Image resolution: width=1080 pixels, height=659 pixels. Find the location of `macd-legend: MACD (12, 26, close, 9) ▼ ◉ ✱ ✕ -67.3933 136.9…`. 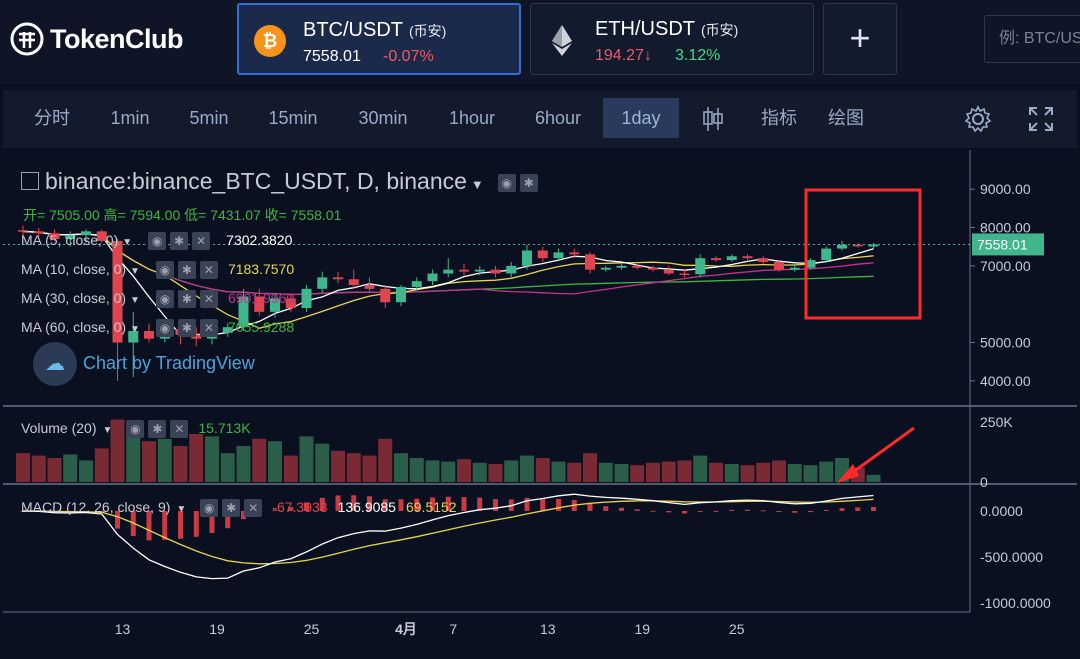

macd-legend: MACD (12, 26, close, 9) ▼ ◉ ✱ ✕ -67.3933 136.9… is located at coordinates (239, 508).